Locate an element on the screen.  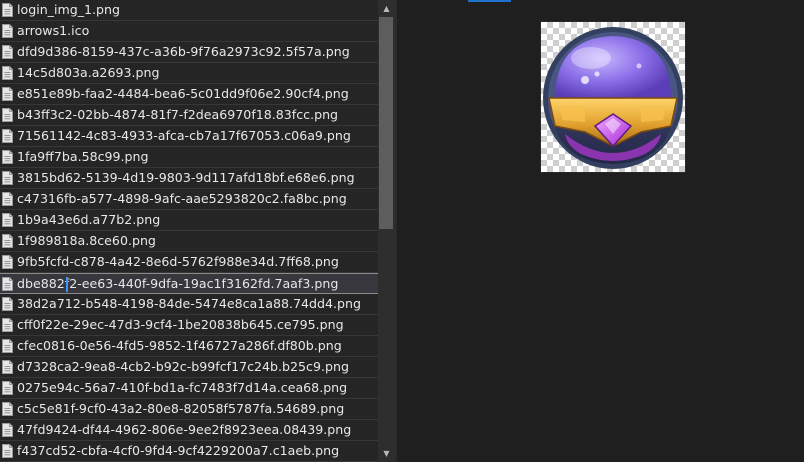
active-tab-indicator is located at coordinates (489, 1).